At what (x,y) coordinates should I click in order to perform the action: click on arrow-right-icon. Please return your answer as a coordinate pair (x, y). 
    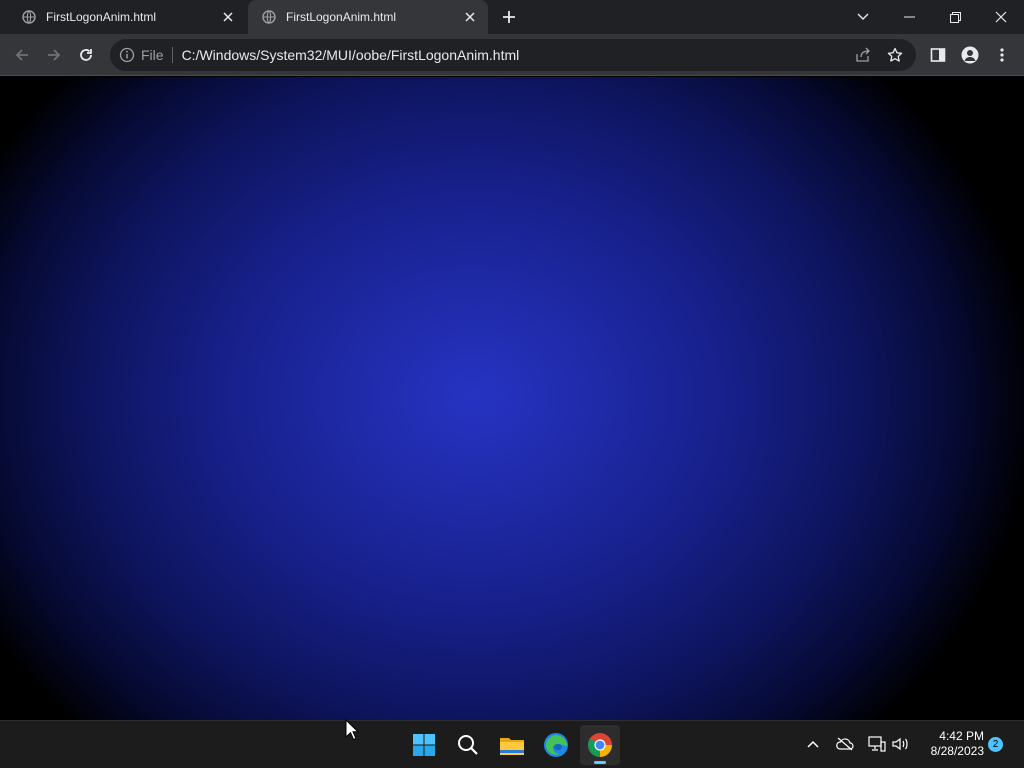
    Looking at the image, I should click on (54, 55).